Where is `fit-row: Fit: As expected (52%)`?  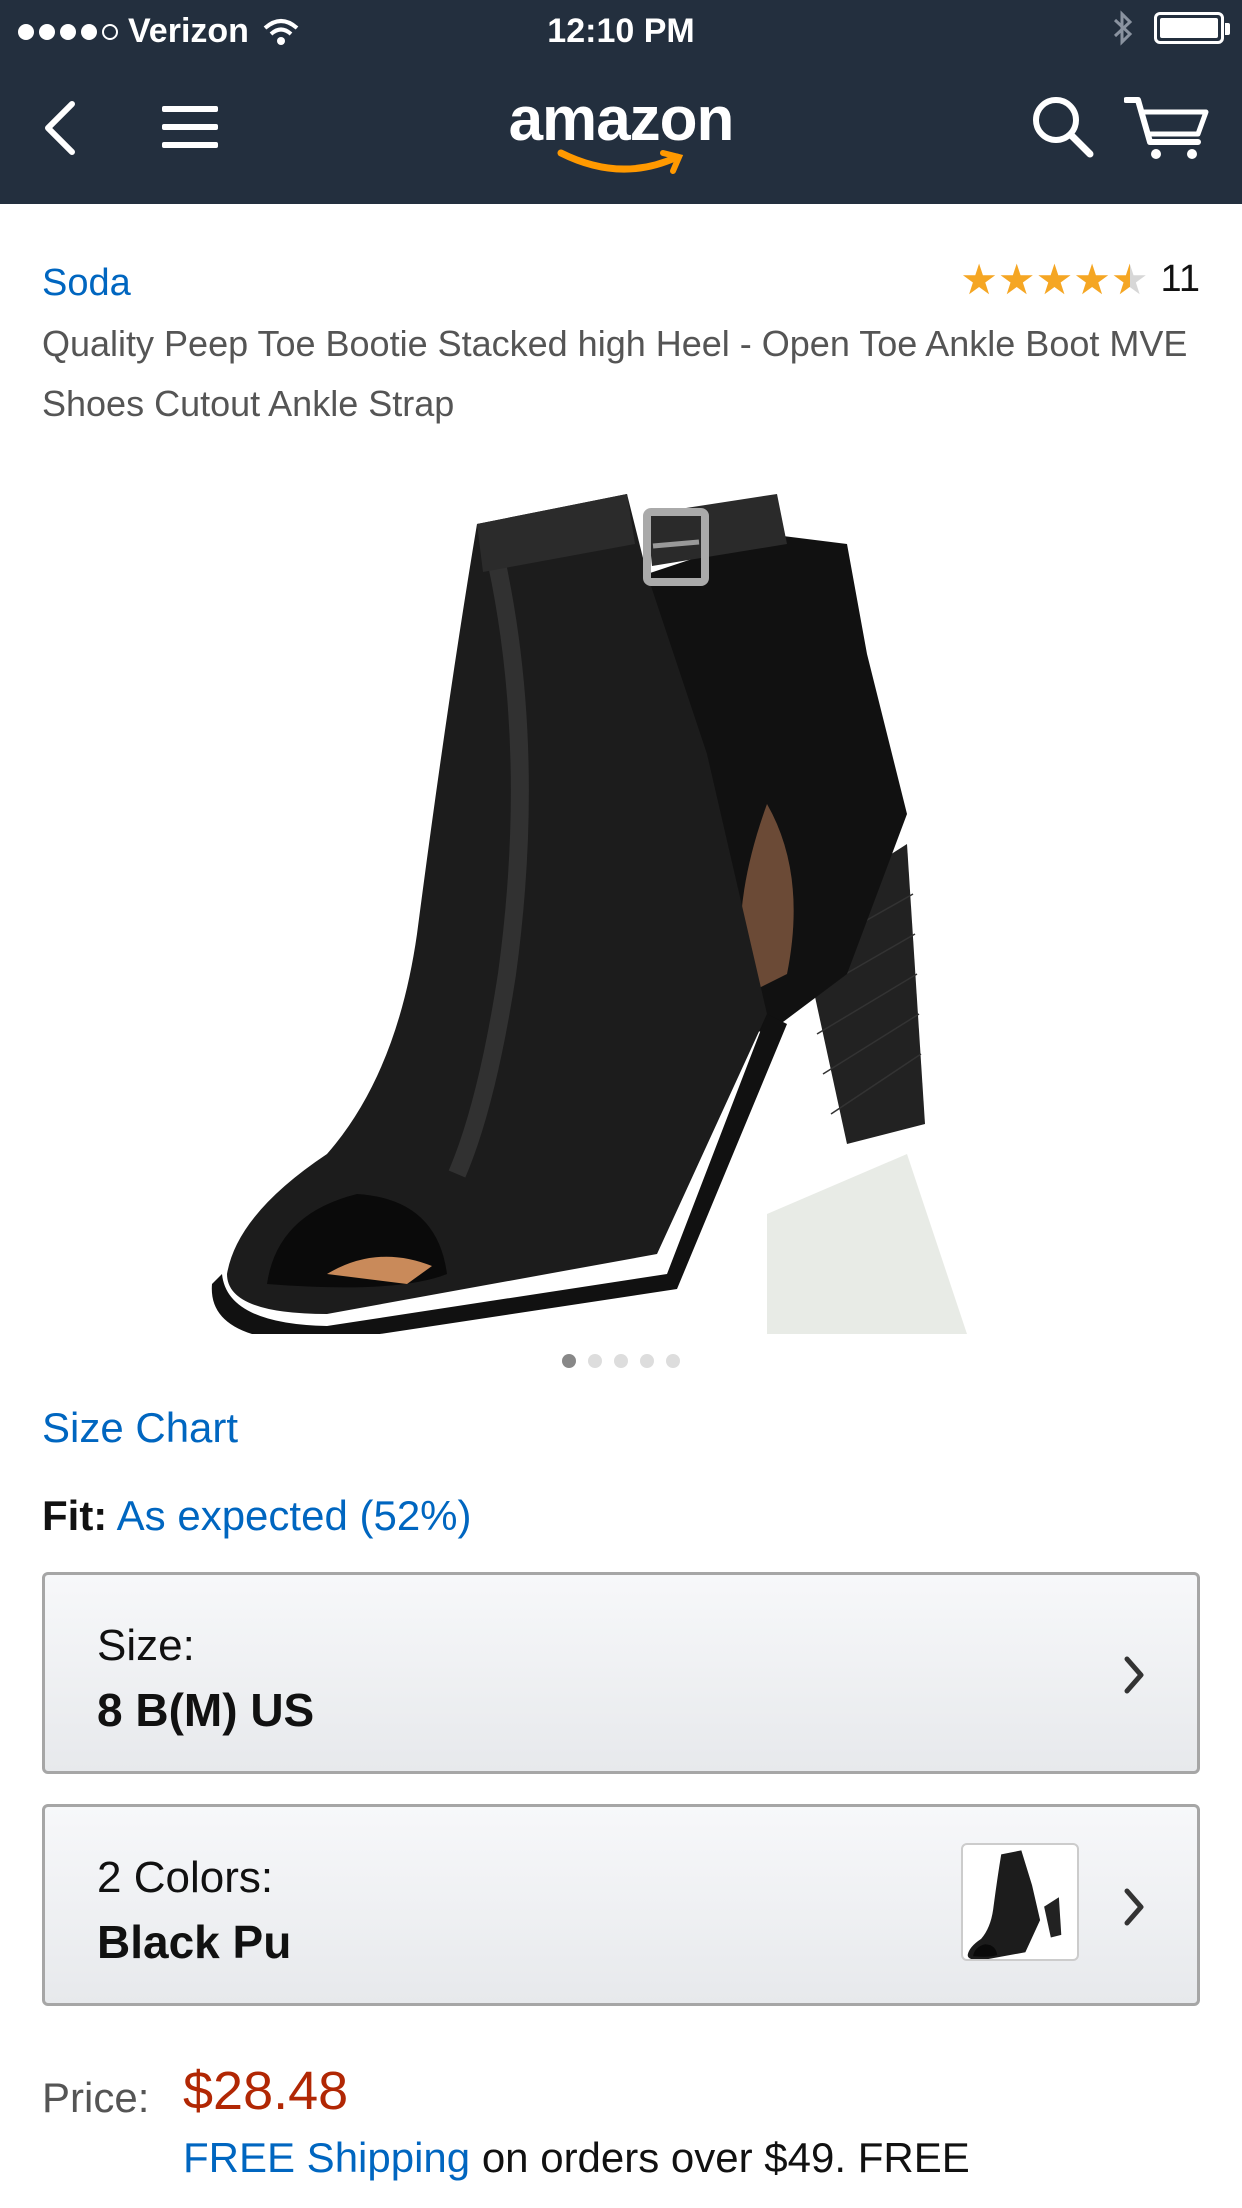
fit-row: Fit: As expected (52%) is located at coordinates (257, 1516).